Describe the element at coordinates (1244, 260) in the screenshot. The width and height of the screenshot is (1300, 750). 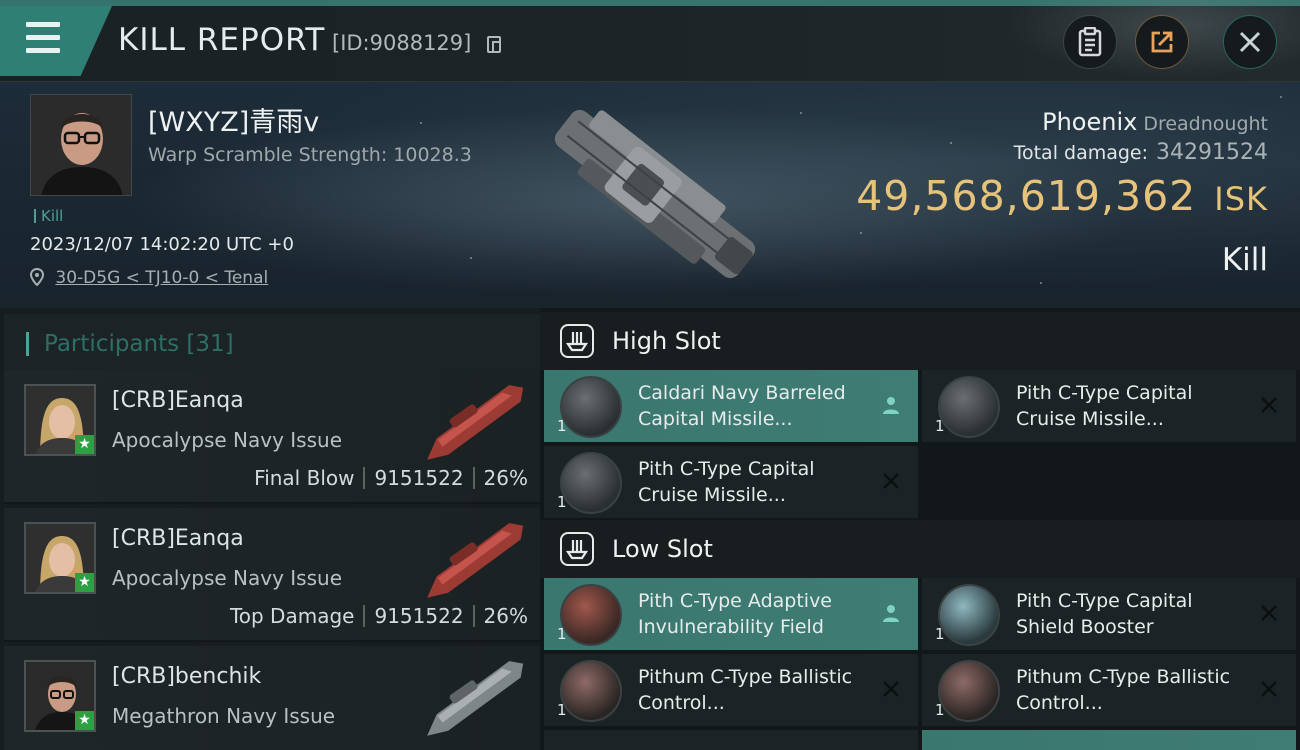
I see `result-label: Kill` at that location.